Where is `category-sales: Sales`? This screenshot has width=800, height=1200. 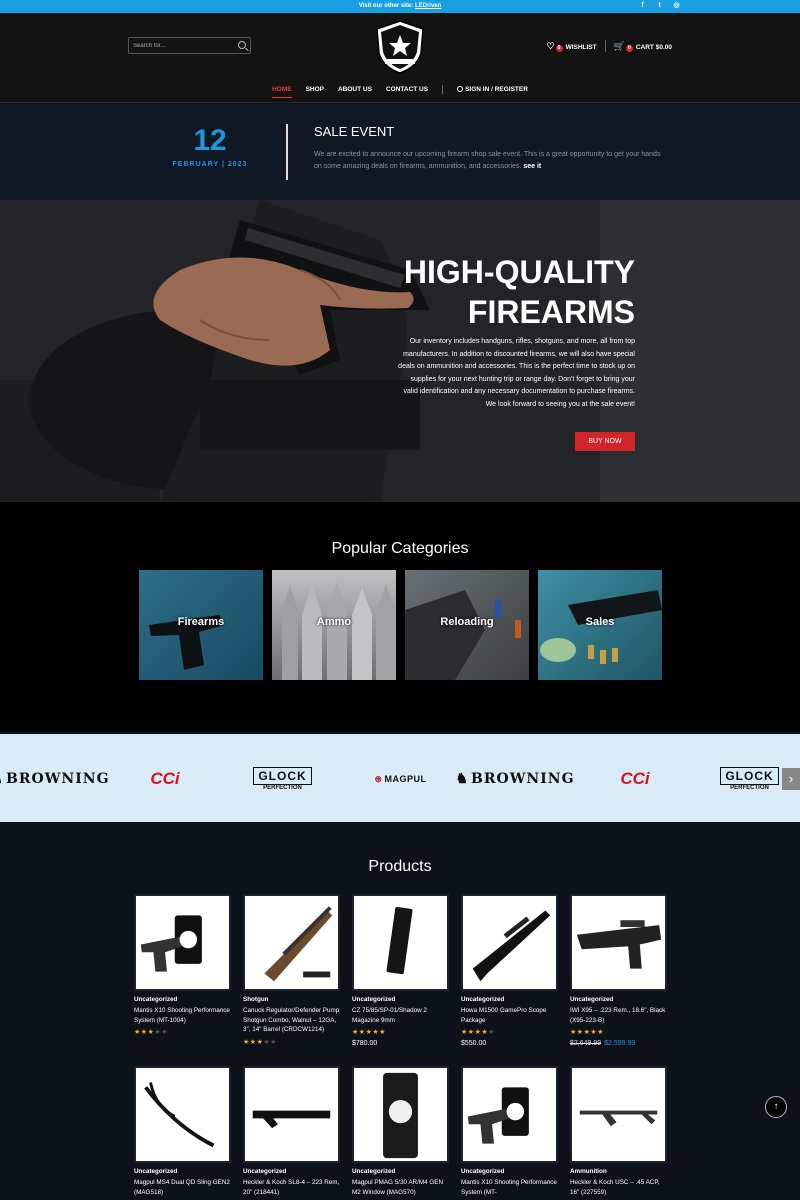
category-sales: Sales is located at coordinates (600, 625).